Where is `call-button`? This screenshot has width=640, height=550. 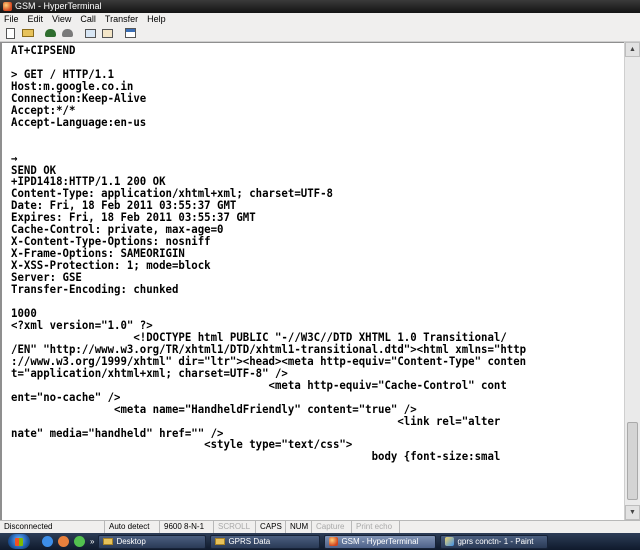 call-button is located at coordinates (50, 33).